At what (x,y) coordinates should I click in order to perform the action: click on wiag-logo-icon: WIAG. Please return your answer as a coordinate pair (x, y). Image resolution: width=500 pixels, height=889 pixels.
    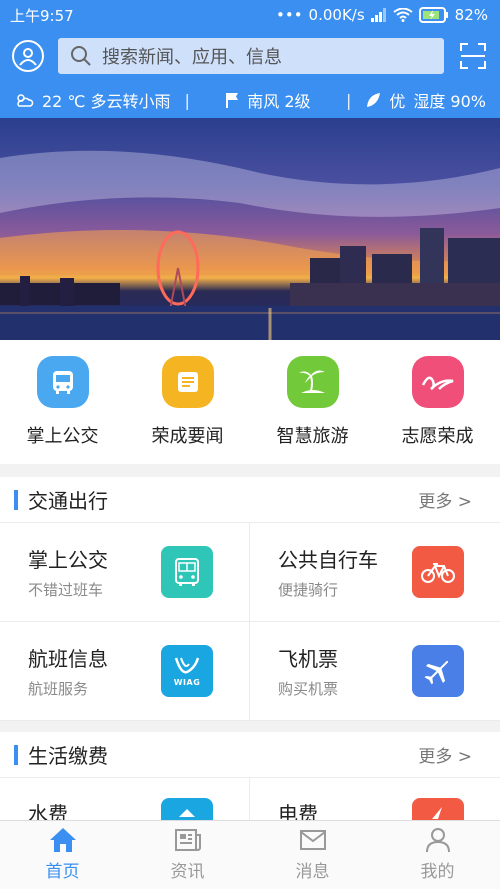
    Looking at the image, I should click on (187, 671).